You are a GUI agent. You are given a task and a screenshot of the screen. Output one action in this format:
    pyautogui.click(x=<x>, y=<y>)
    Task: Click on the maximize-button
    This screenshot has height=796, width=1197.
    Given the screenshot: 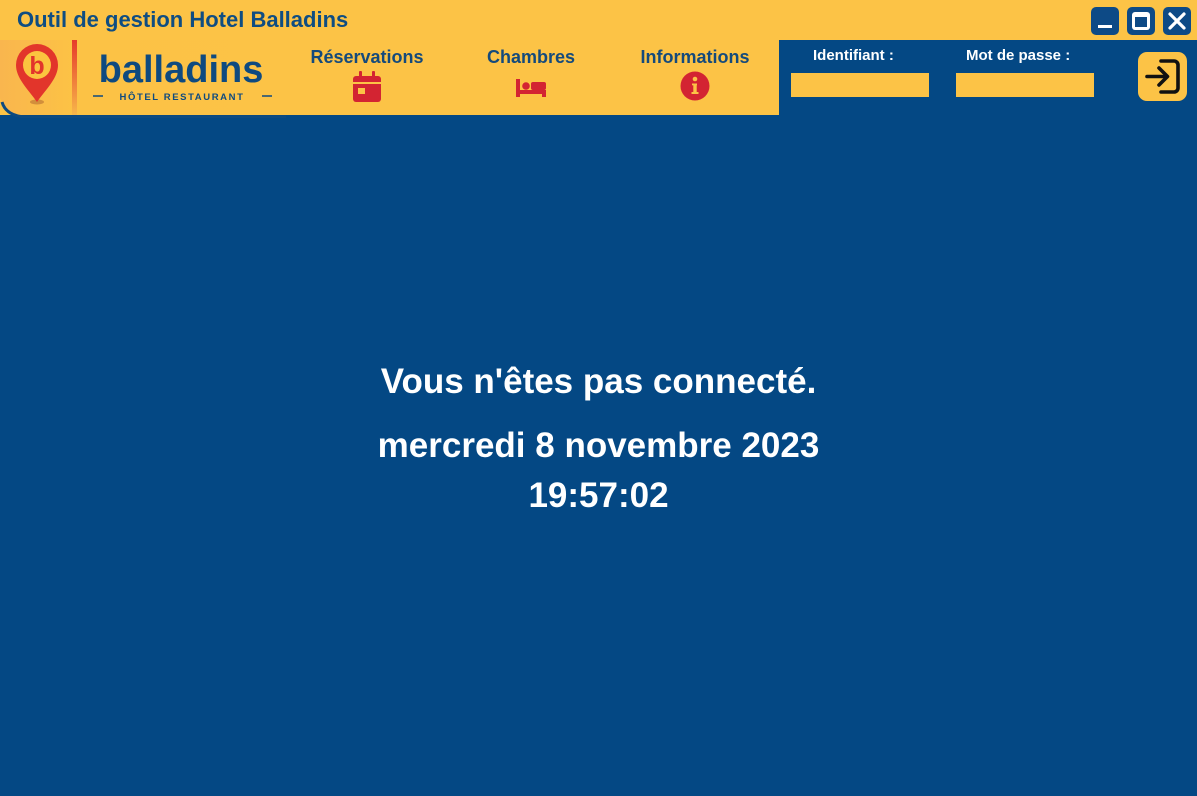 What is the action you would take?
    pyautogui.click(x=1141, y=21)
    